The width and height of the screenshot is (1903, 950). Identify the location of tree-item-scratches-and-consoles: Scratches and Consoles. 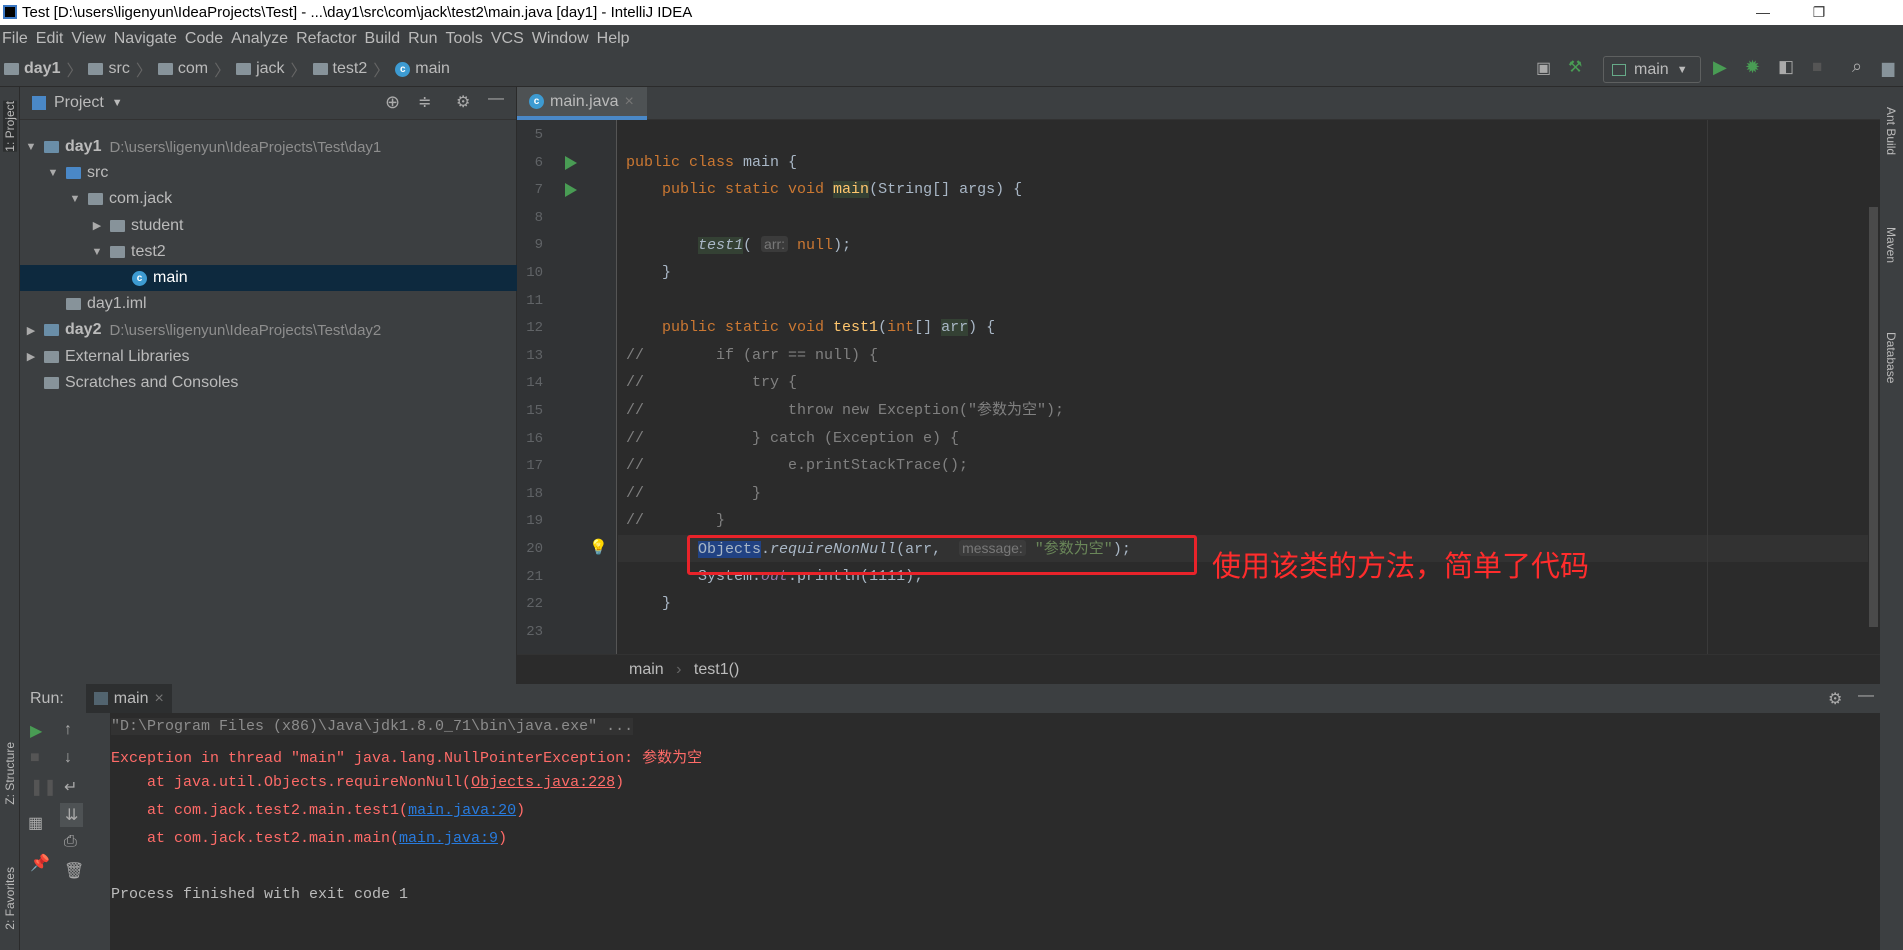
(268, 383).